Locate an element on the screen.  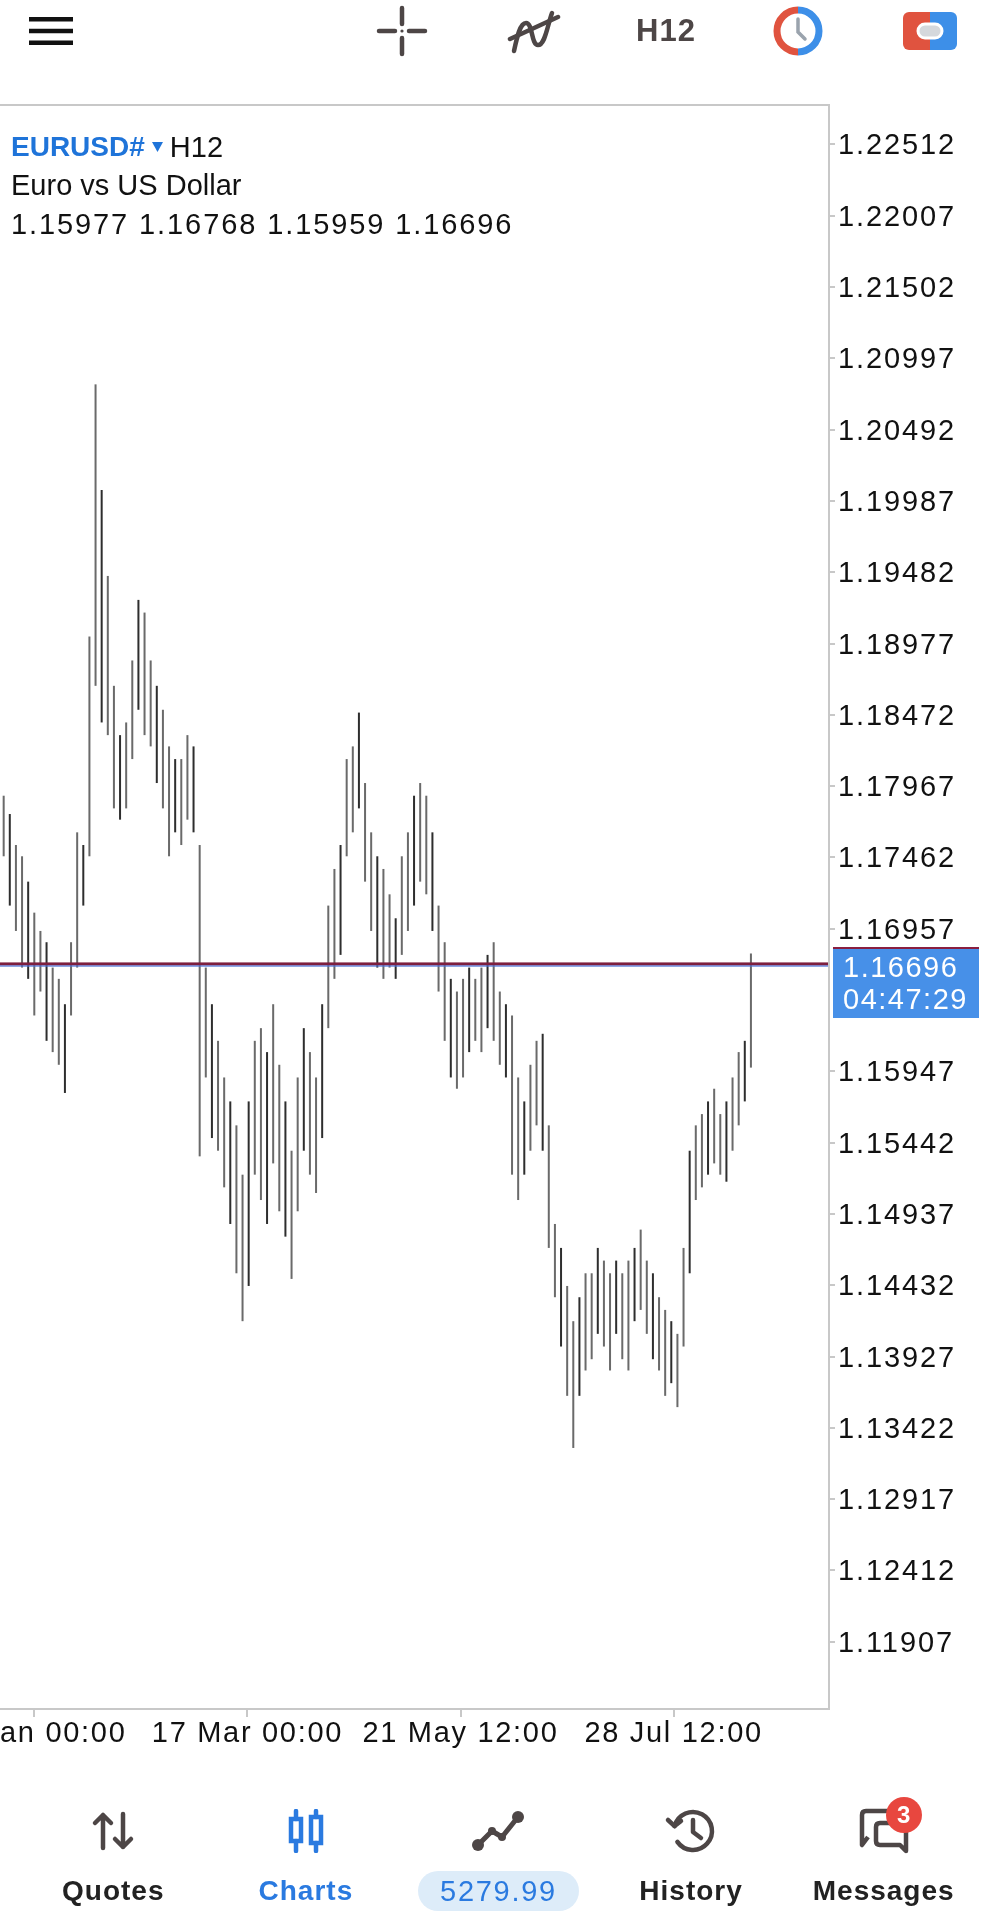
time-axis-label: 17 Mar 00:00 is located at coordinates (247, 1732).